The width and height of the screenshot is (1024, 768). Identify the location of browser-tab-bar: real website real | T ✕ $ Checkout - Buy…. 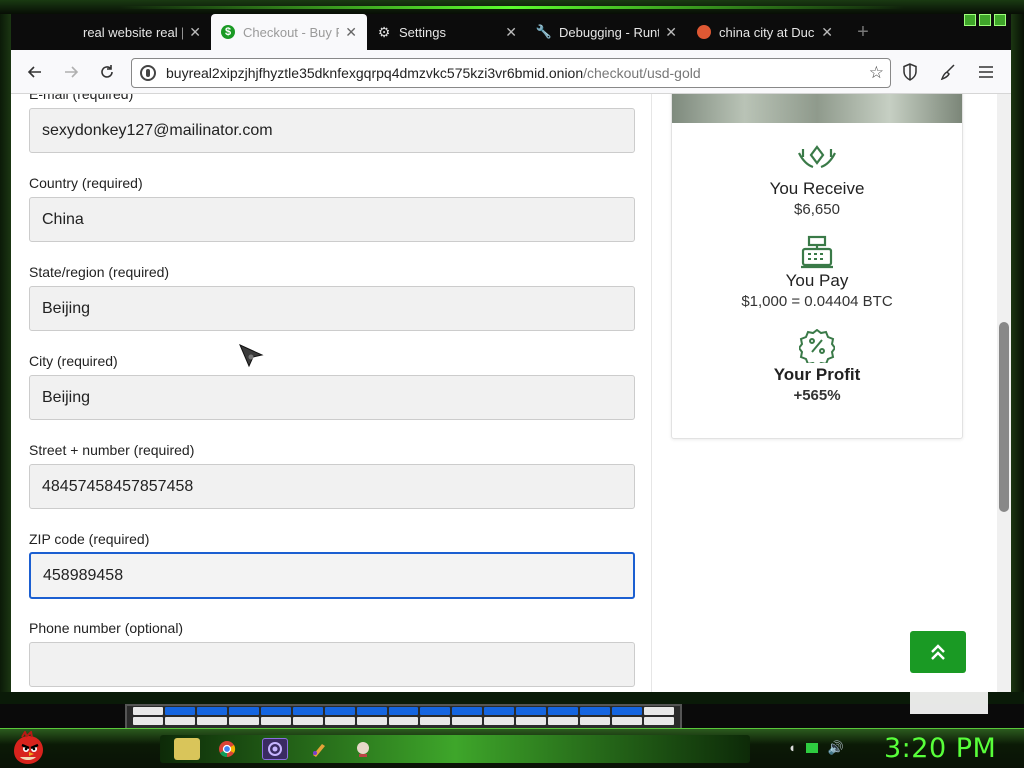
(511, 32).